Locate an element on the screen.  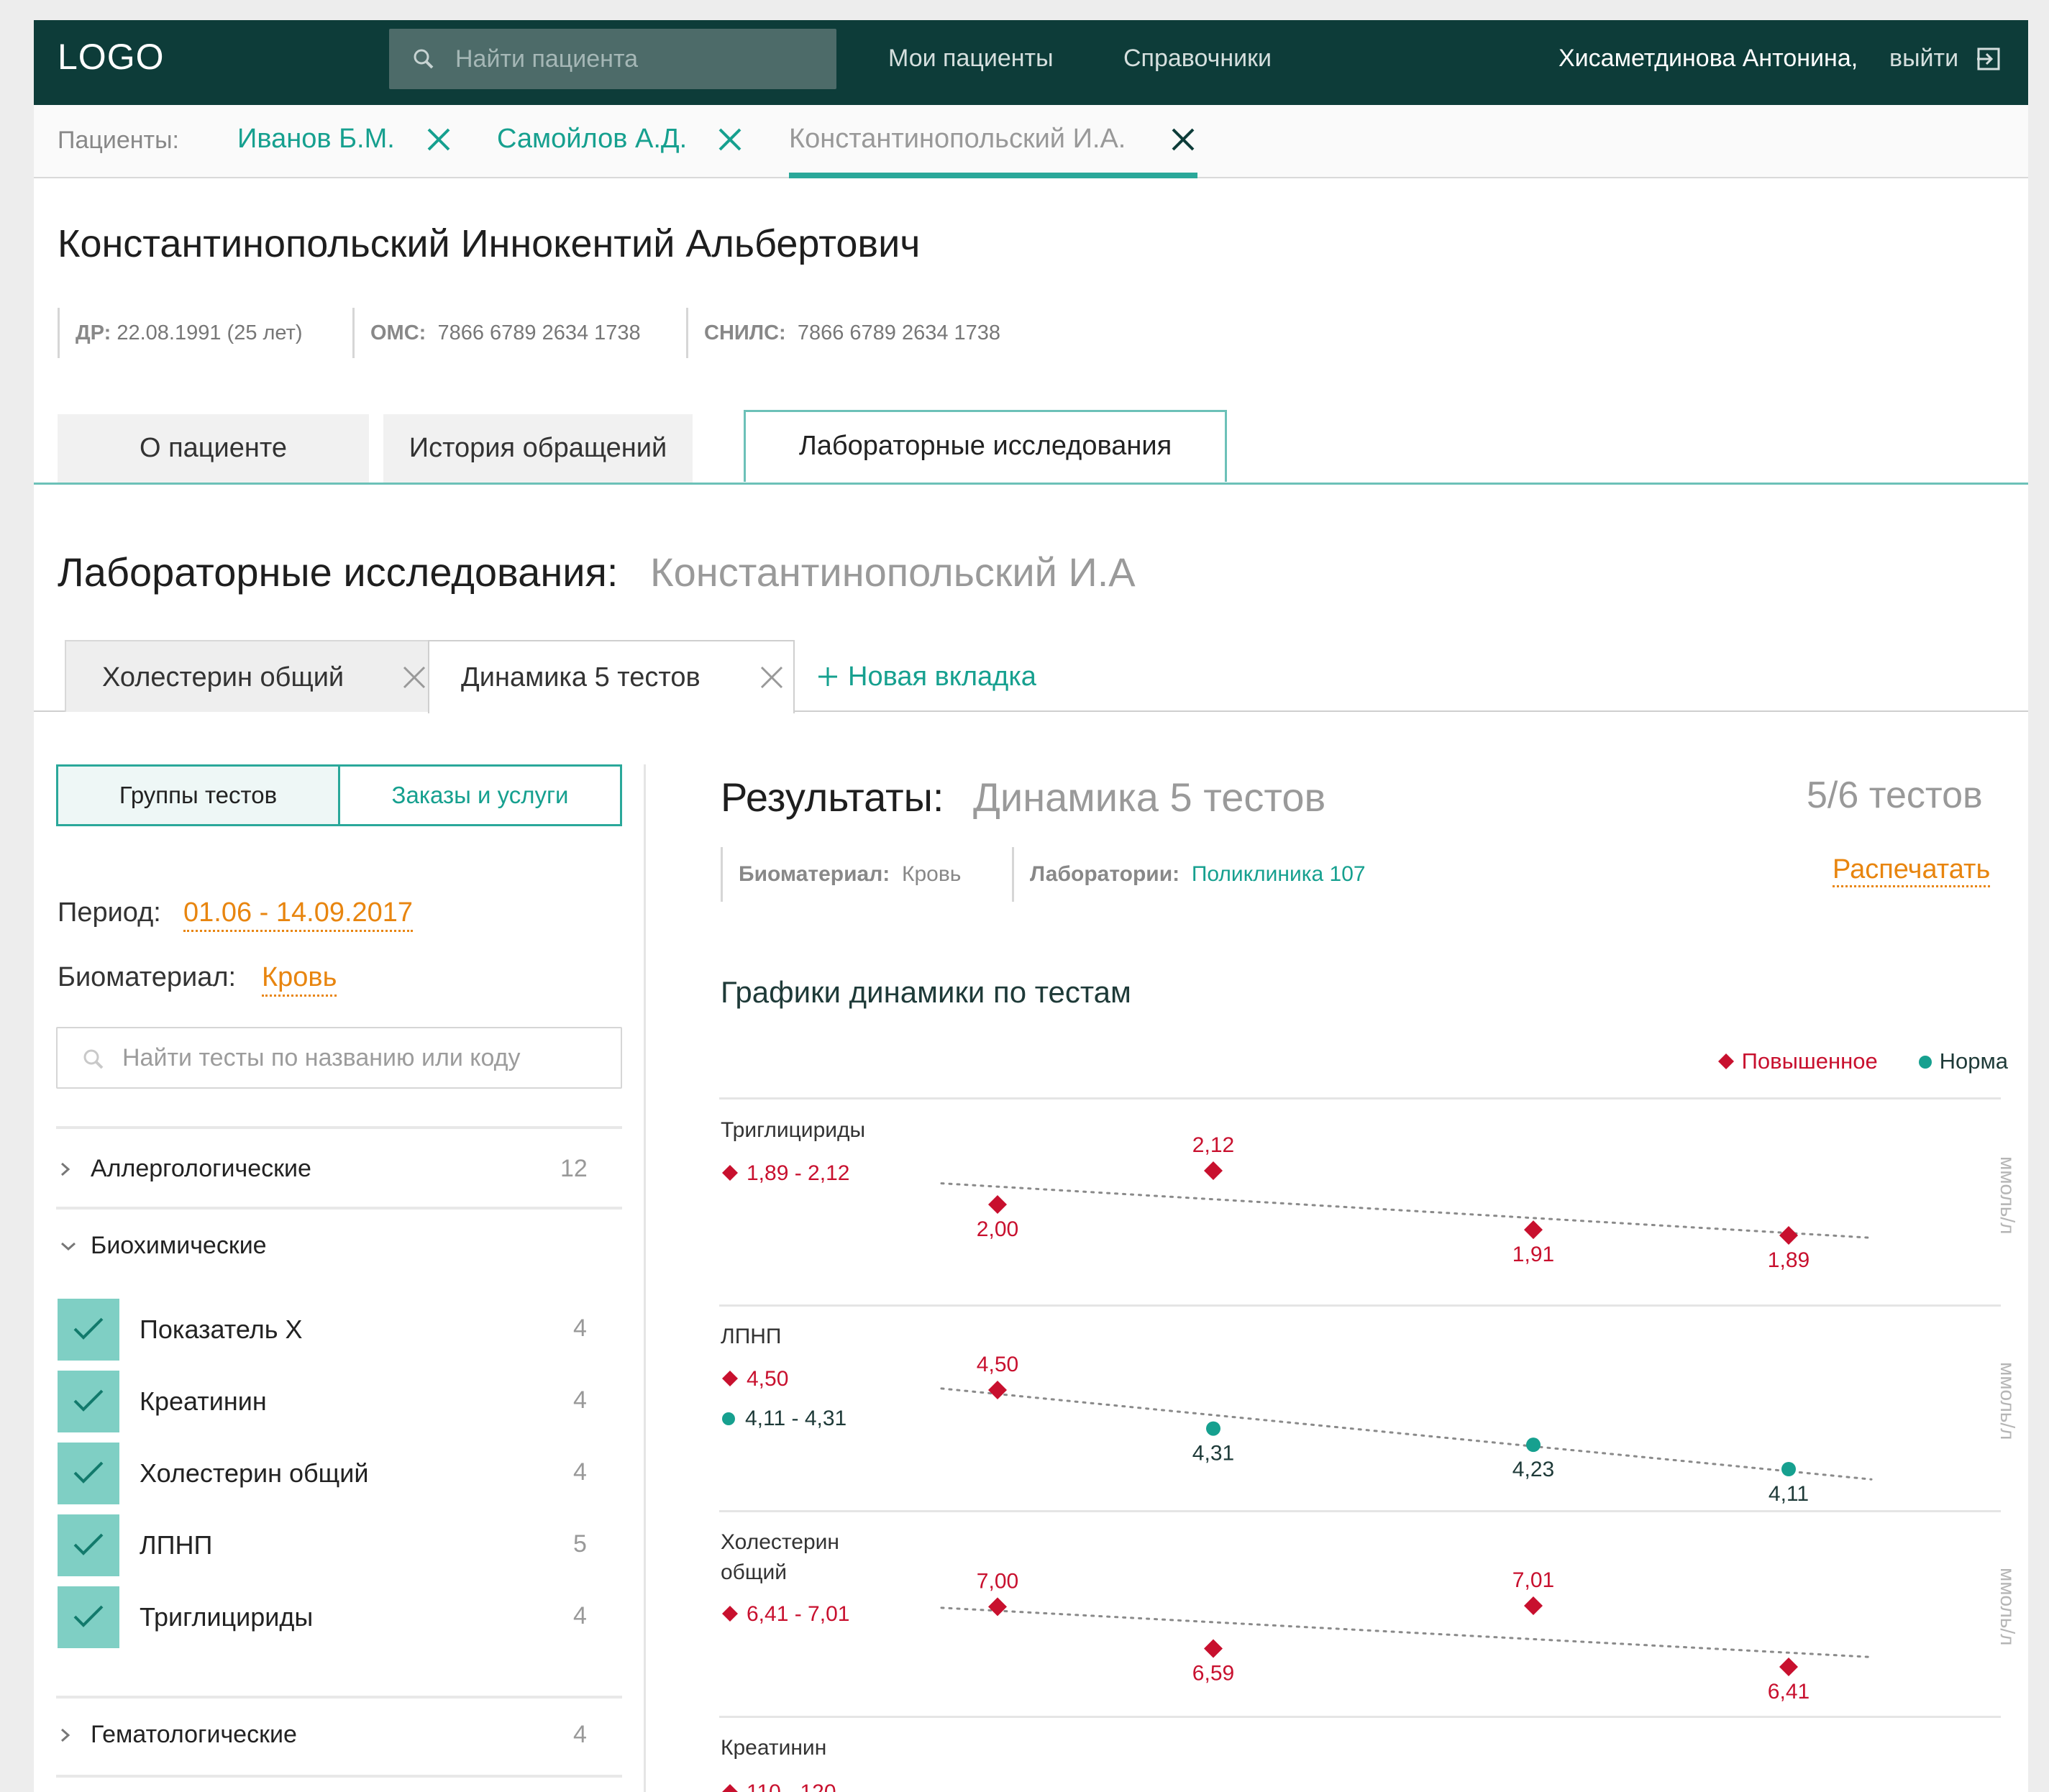
data-label: 2,00 is located at coordinates (997, 1229).